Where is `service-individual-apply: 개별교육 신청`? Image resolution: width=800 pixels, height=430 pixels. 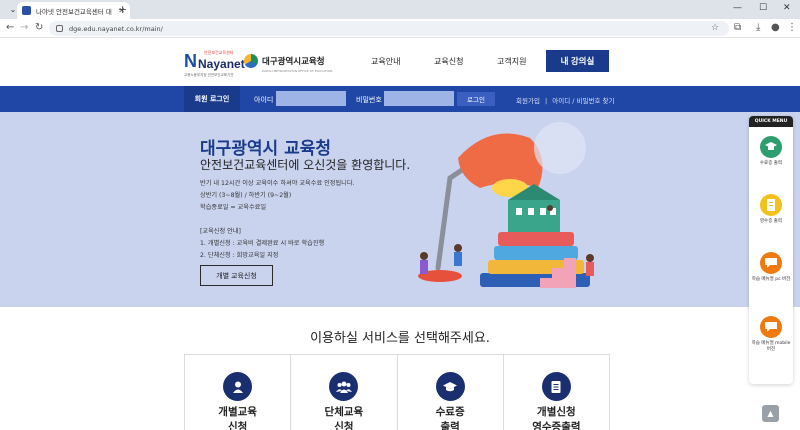
service-individual-apply: 개별교육 신청 is located at coordinates (238, 392).